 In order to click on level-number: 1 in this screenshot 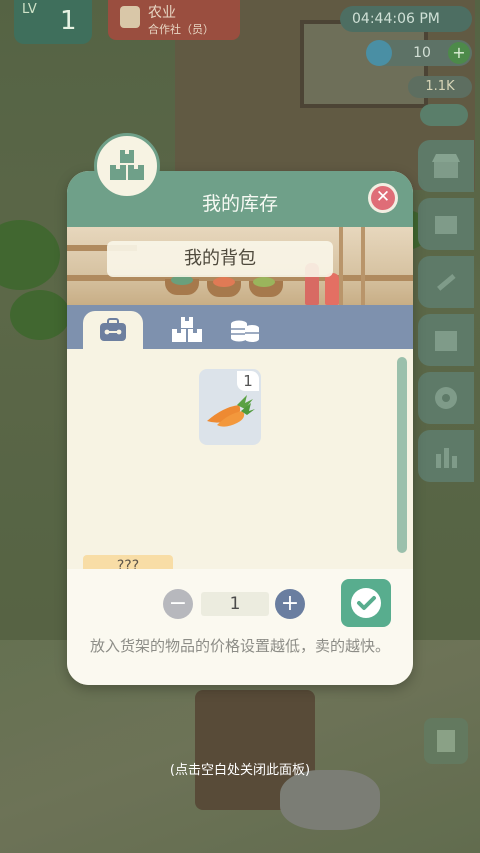, I will do `click(68, 21)`.